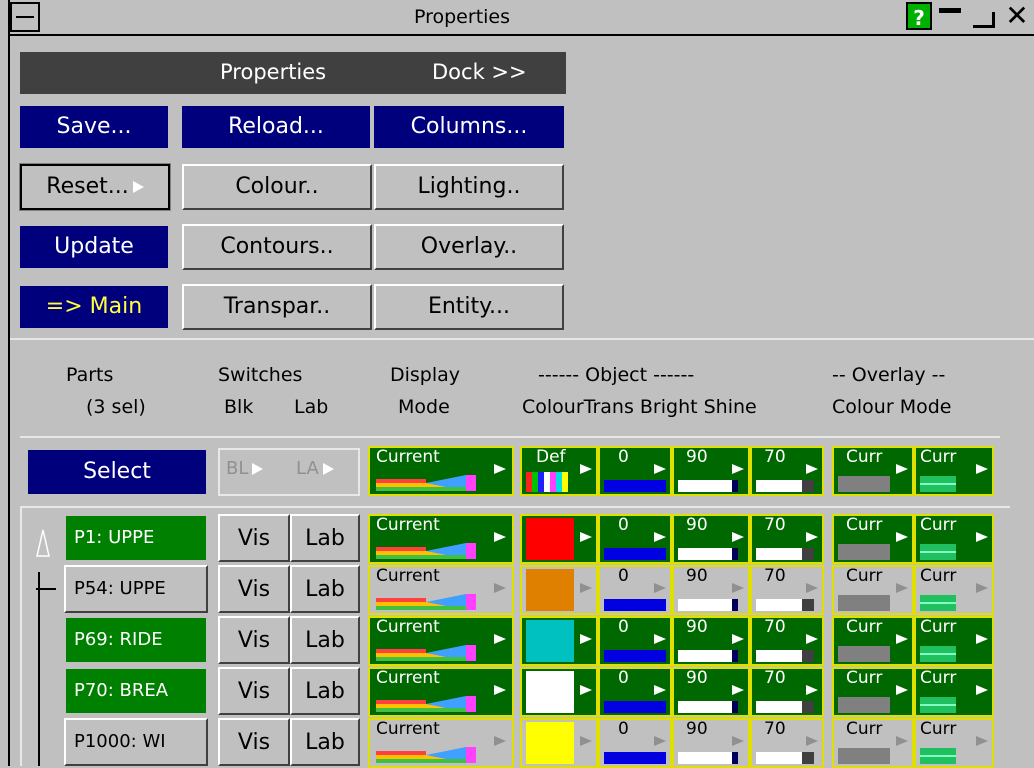 The image size is (1034, 768). Describe the element at coordinates (547, 482) in the screenshot. I see `colour-stripes-icon` at that location.